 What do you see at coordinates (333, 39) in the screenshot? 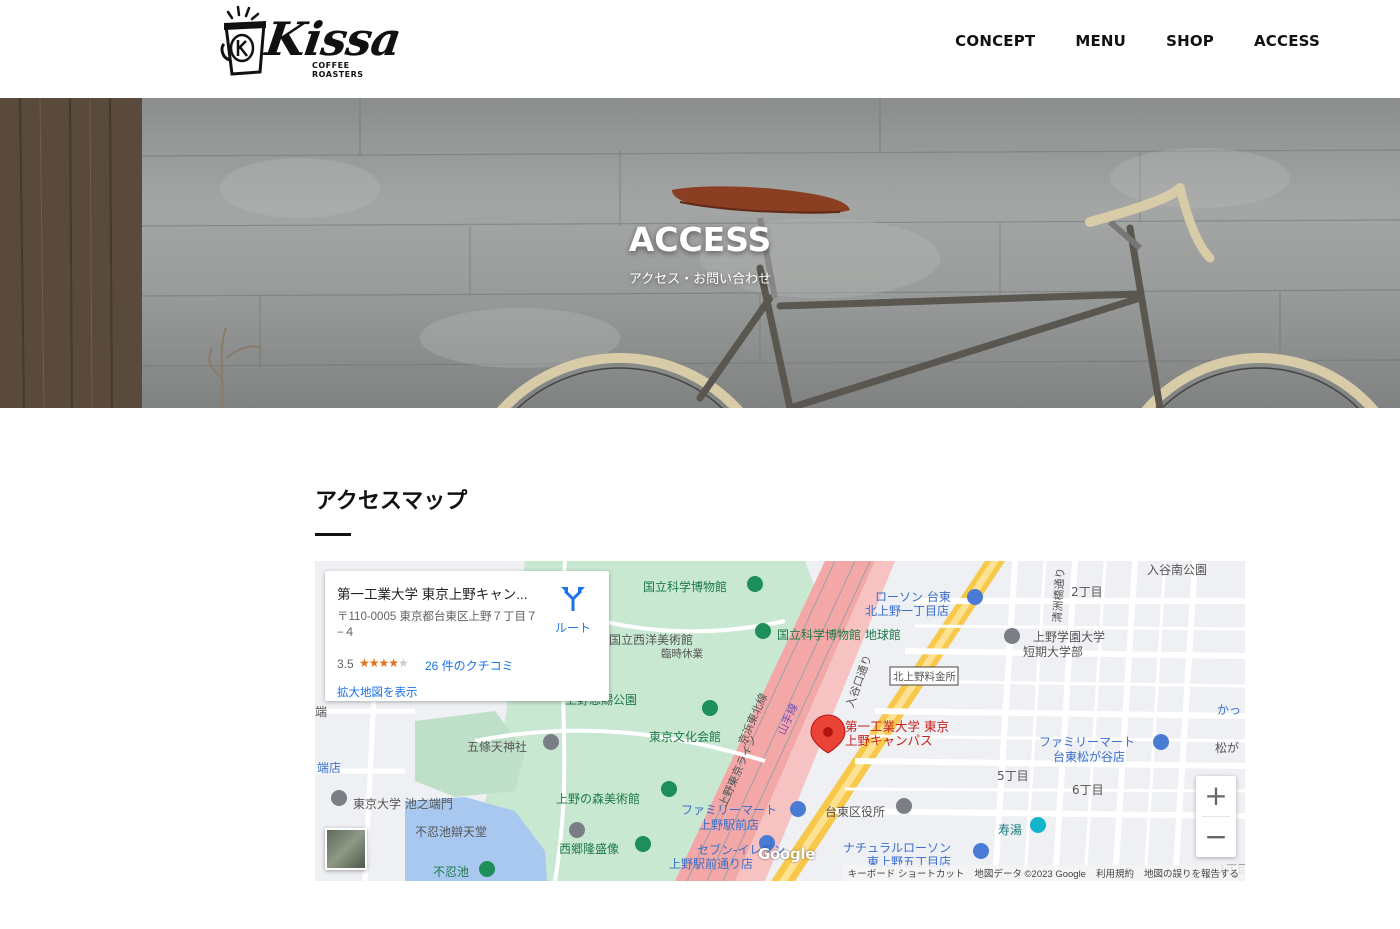
I see `brand-name: Kissa` at bounding box center [333, 39].